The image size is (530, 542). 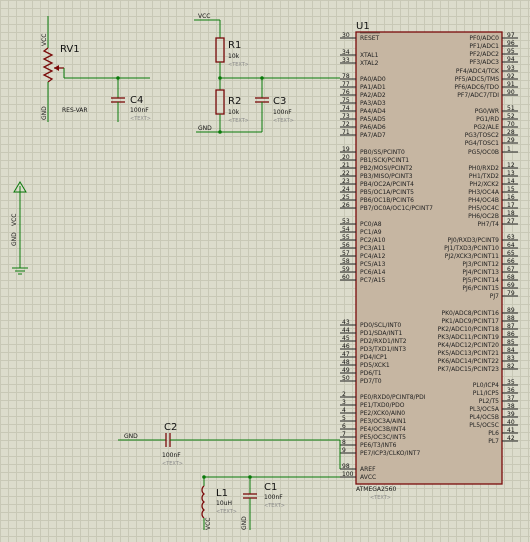 I want to click on pin-name: PD3/TXD1/INT3, so click(x=383, y=349).